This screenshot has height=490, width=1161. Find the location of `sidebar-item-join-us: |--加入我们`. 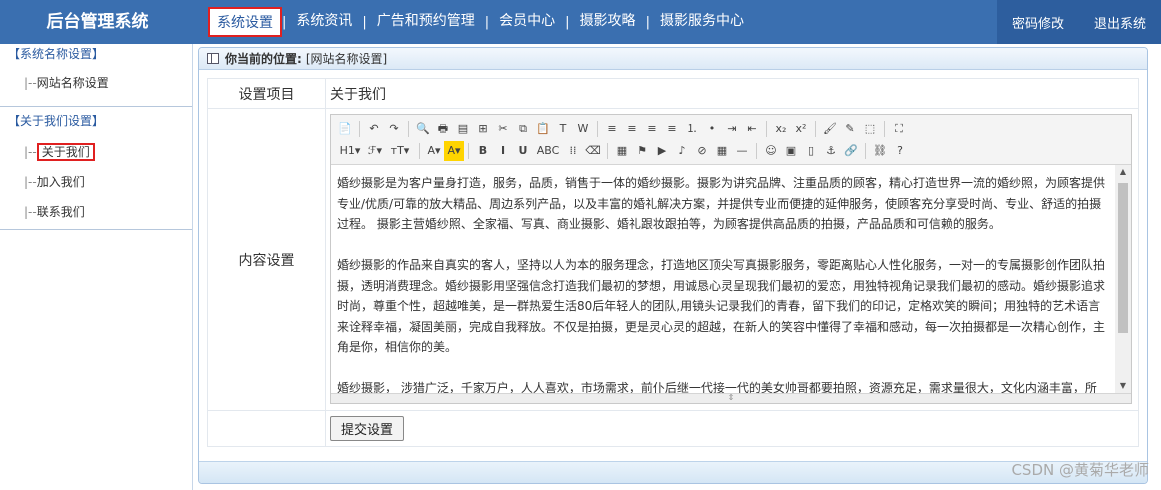

sidebar-item-join-us: |--加入我们 is located at coordinates (96, 182).